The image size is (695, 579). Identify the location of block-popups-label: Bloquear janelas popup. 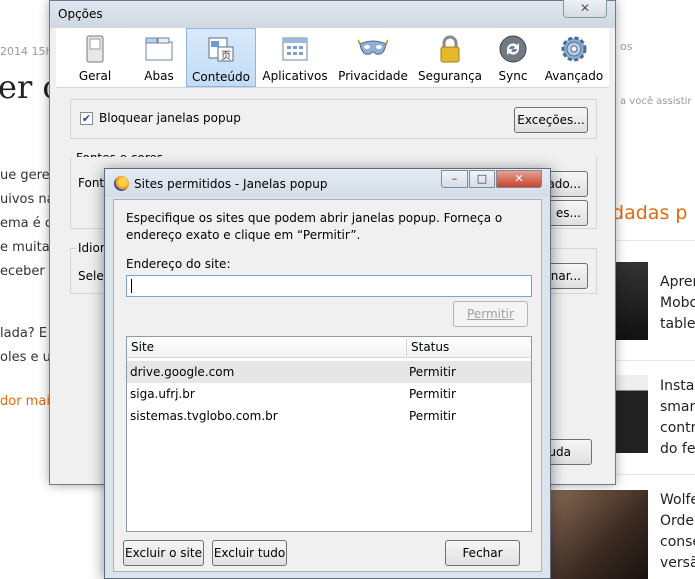
(170, 118).